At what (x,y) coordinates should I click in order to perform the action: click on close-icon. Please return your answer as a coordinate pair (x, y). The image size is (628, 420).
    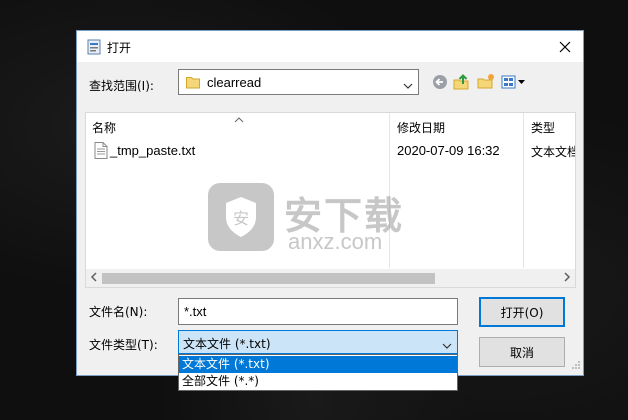
    Looking at the image, I should click on (565, 46).